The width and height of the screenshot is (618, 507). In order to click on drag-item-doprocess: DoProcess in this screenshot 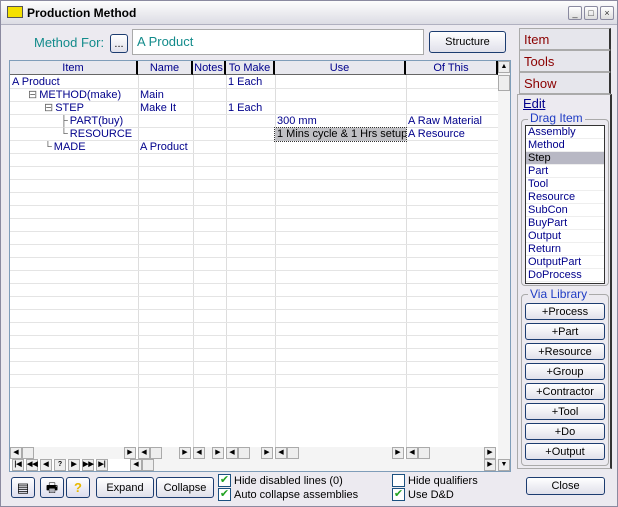, I will do `click(565, 275)`.